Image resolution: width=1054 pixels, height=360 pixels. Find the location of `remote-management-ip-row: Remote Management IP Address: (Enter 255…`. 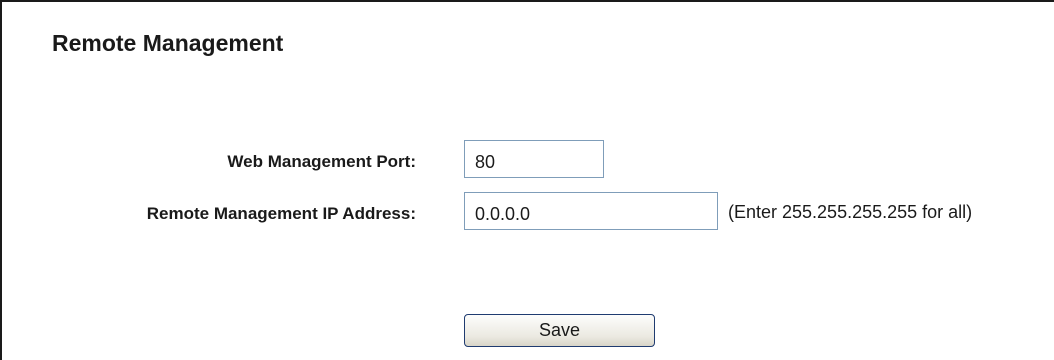

remote-management-ip-row: Remote Management IP Address: (Enter 255… is located at coordinates (528, 212).